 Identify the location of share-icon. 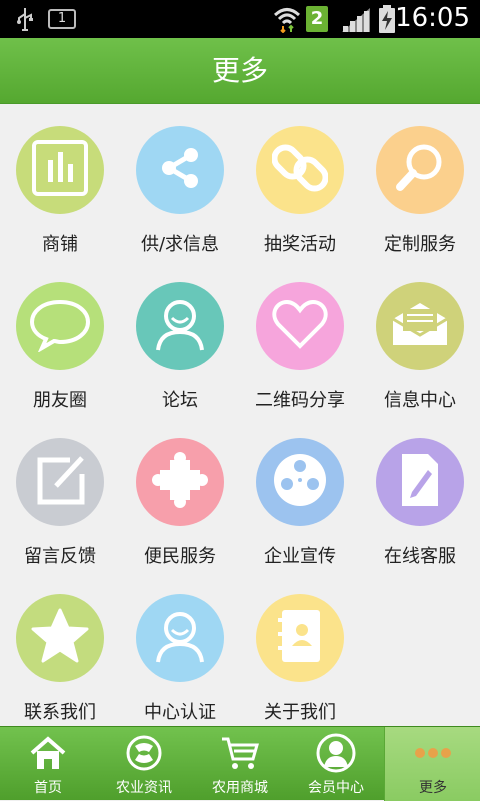
(180, 170).